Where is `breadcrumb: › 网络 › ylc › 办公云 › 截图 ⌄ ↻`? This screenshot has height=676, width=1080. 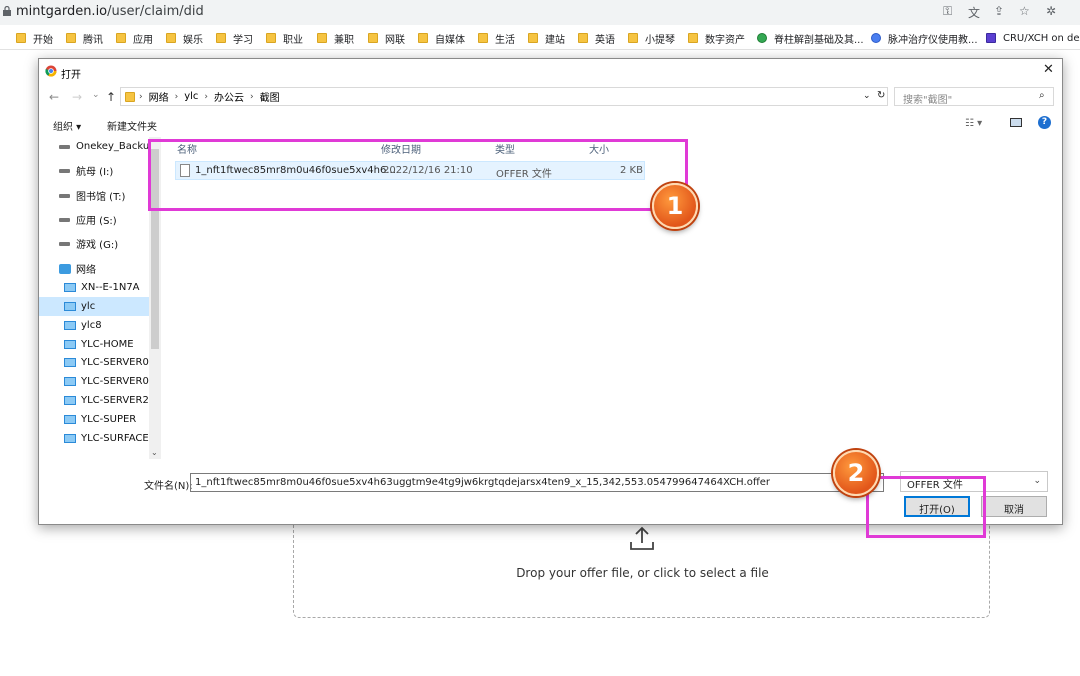
breadcrumb: › 网络 › ylc › 办公云 › 截图 ⌄ ↻ is located at coordinates (504, 96).